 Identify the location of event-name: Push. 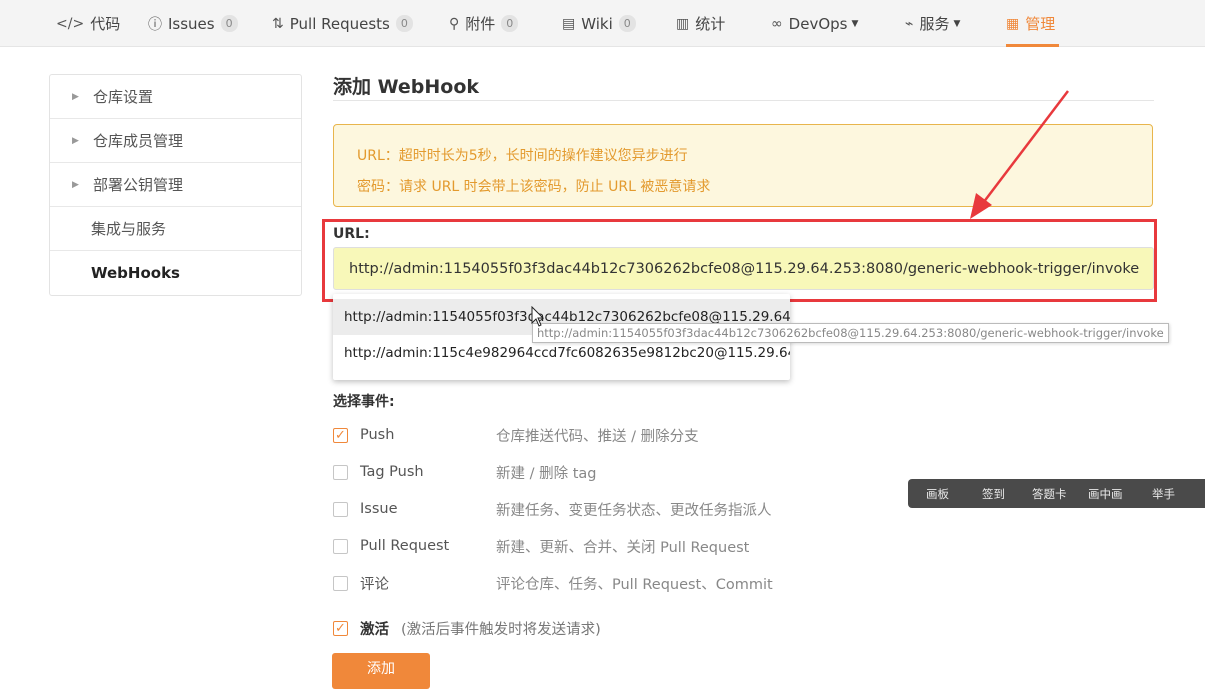
(377, 435).